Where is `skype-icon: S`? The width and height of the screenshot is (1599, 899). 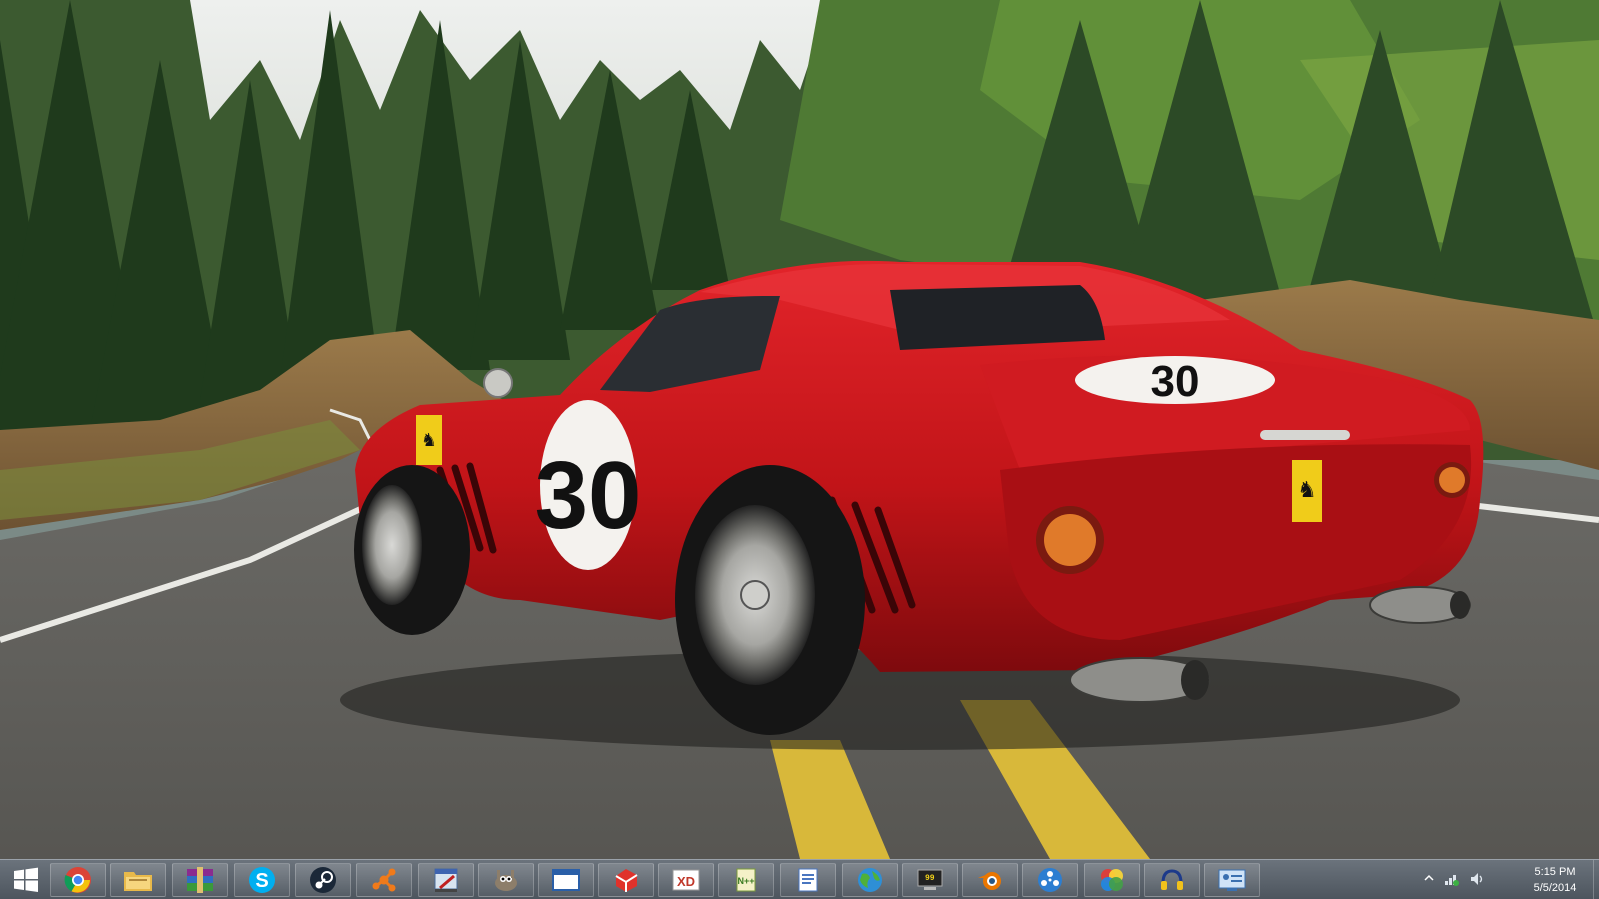
skype-icon: S is located at coordinates (262, 880).